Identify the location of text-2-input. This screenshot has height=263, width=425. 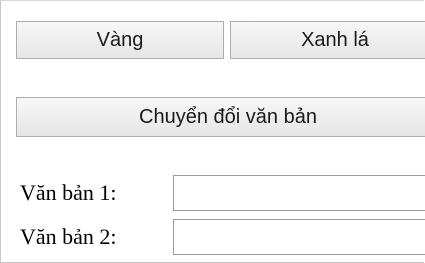
(299, 237).